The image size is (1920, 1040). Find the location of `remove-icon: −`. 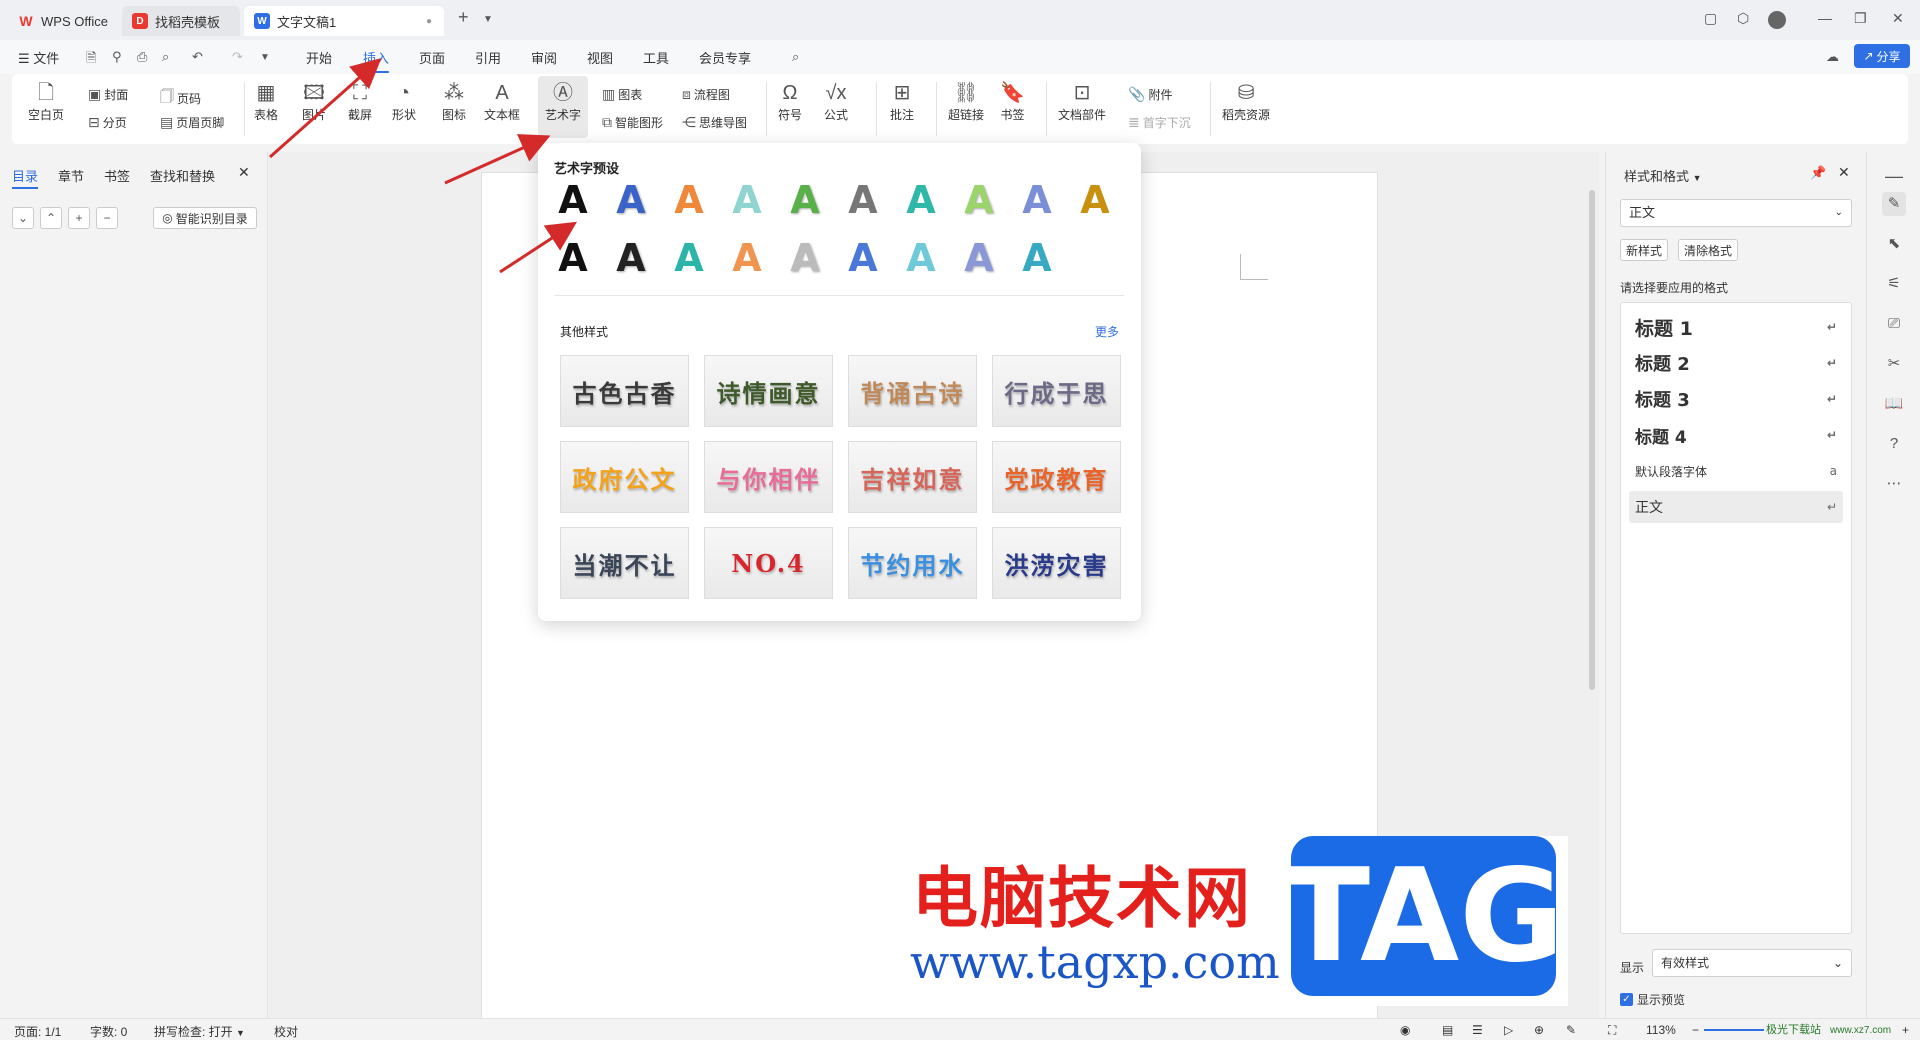

remove-icon: − is located at coordinates (107, 218).